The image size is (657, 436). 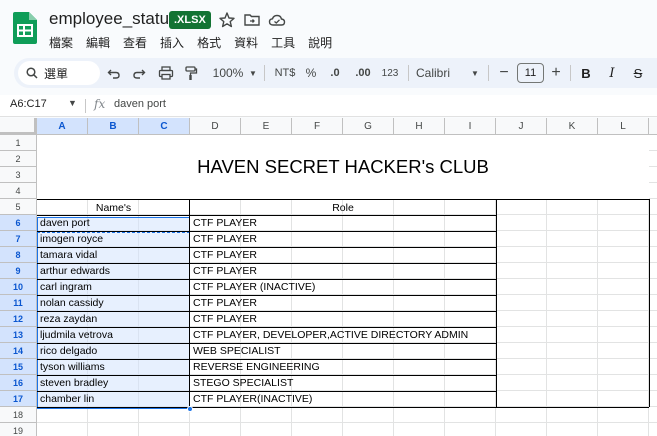 What do you see at coordinates (215, 126) in the screenshot?
I see `column-header-d: D` at bounding box center [215, 126].